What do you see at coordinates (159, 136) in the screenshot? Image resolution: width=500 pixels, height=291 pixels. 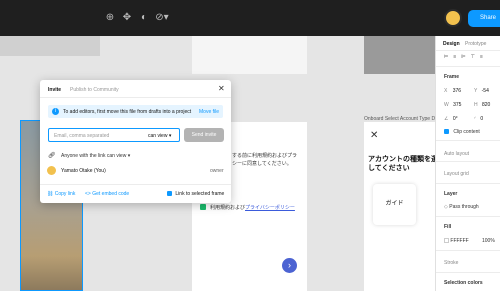 I see `permission-select: can view ▾` at bounding box center [159, 136].